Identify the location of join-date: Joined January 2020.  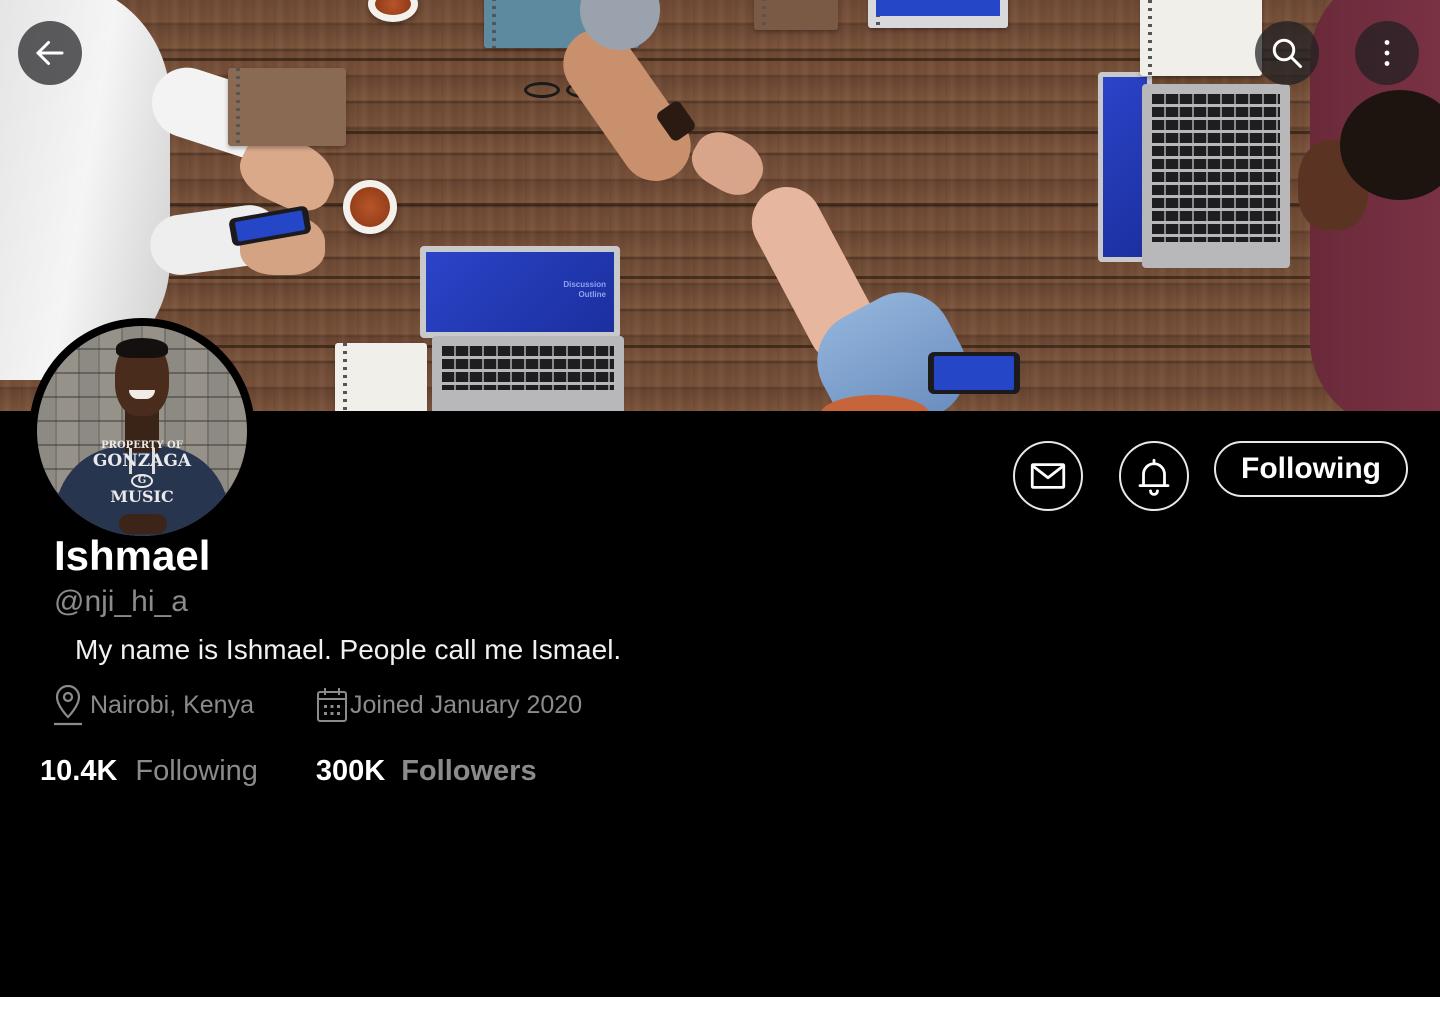
(449, 705).